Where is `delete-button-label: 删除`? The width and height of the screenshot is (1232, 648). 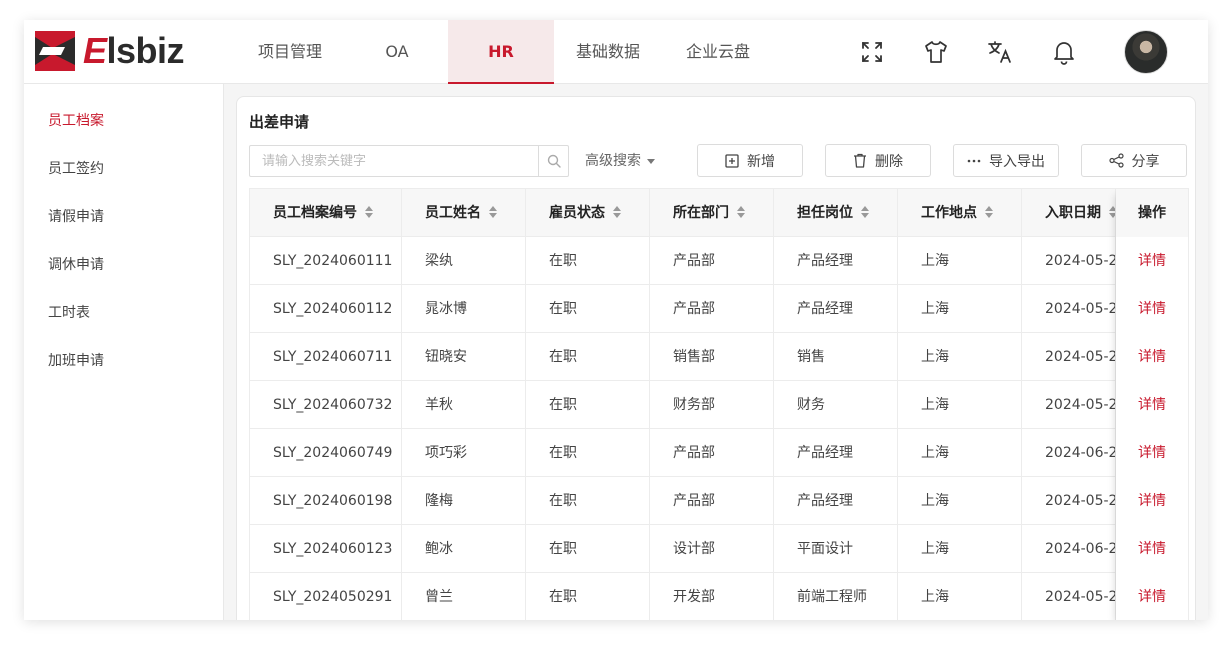
delete-button-label: 删除 is located at coordinates (889, 161).